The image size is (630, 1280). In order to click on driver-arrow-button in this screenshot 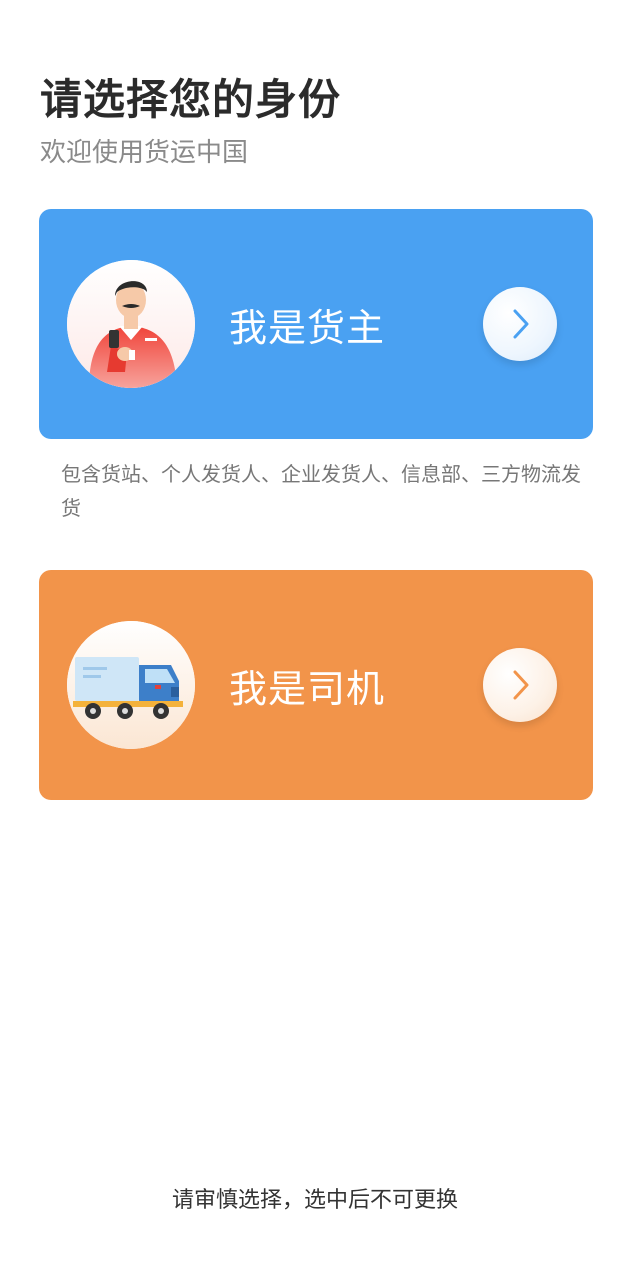, I will do `click(520, 685)`.